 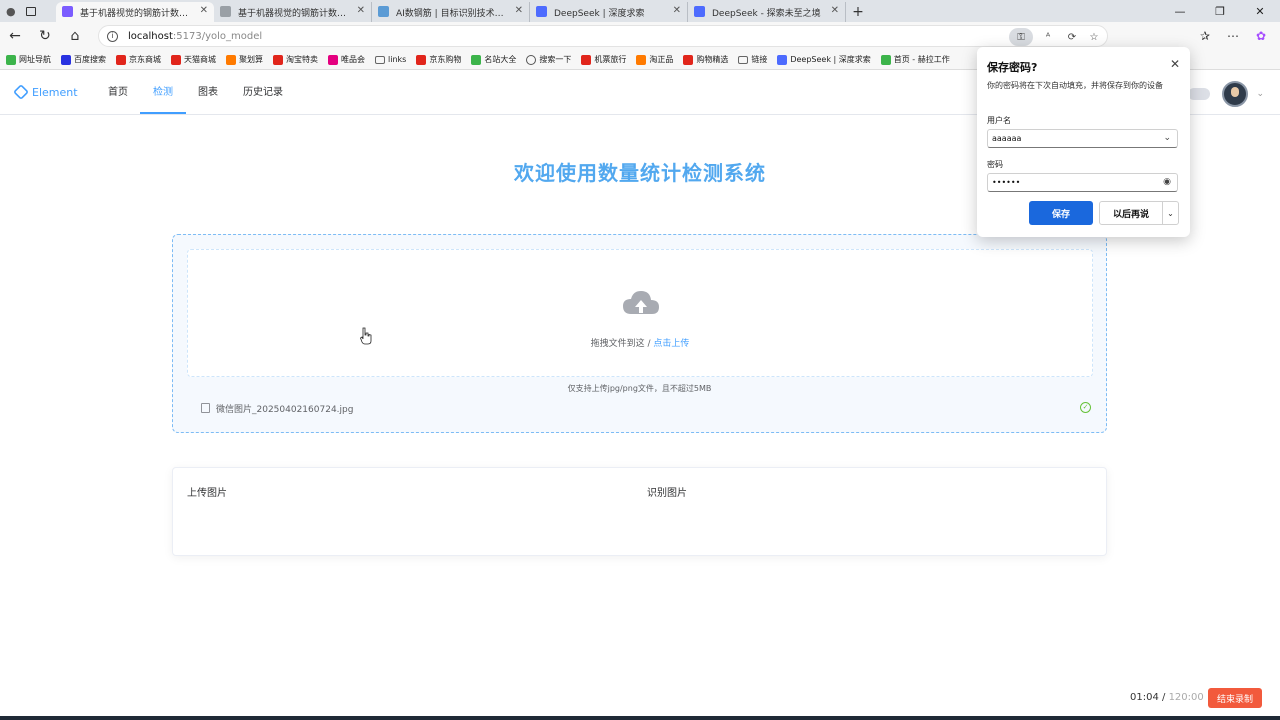 I want to click on restore-icon: ❐, so click(x=1220, y=11).